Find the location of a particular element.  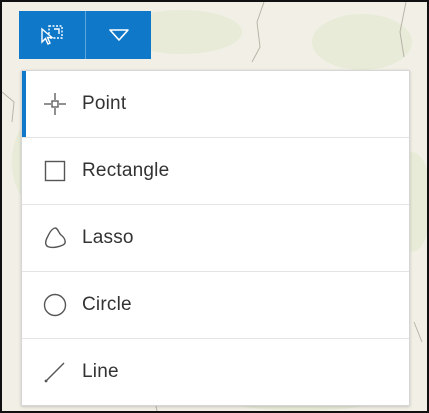

menu-item-lasso: Lasso is located at coordinates (215, 238).